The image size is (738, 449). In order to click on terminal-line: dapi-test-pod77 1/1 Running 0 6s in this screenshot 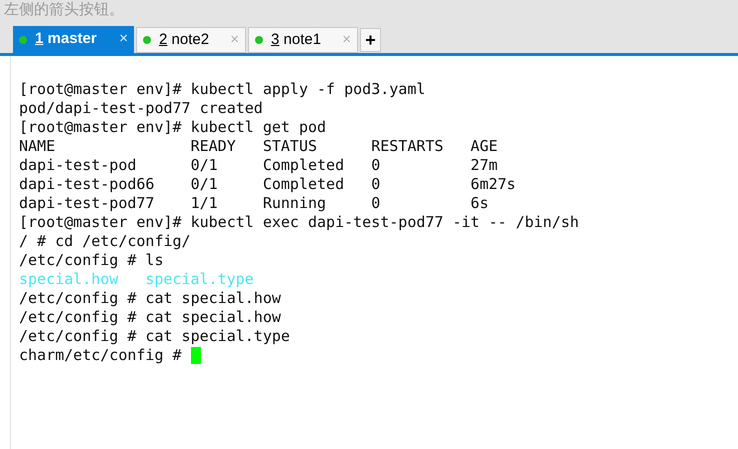, I will do `click(254, 203)`.